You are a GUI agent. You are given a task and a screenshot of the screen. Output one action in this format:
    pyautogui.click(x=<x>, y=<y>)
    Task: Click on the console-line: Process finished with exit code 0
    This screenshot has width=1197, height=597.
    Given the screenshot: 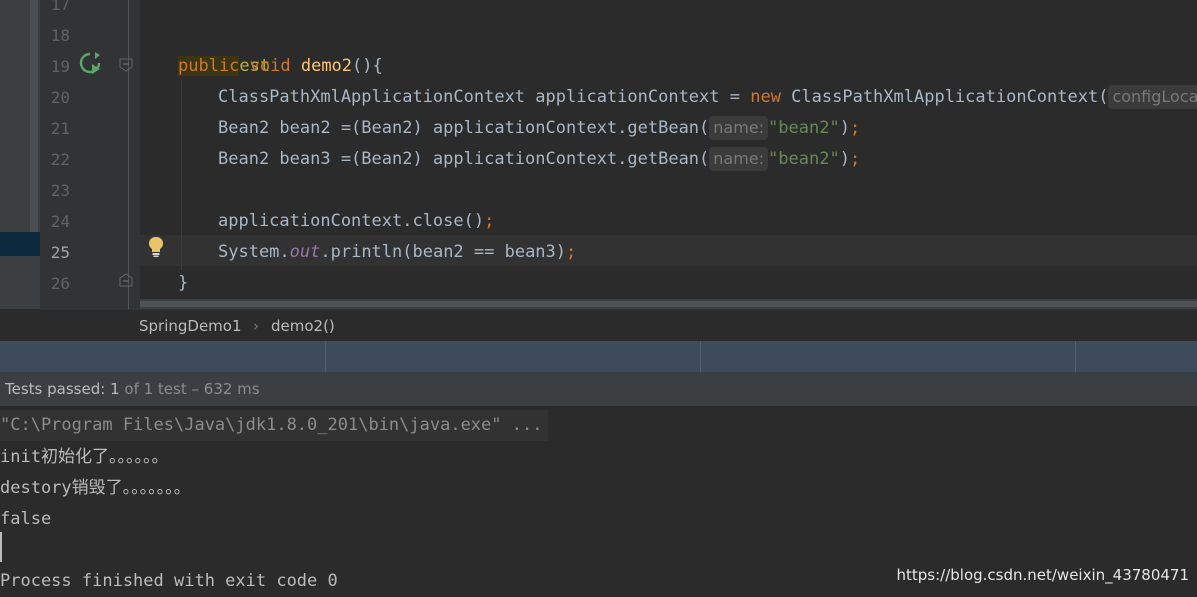 What is the action you would take?
    pyautogui.click(x=169, y=581)
    